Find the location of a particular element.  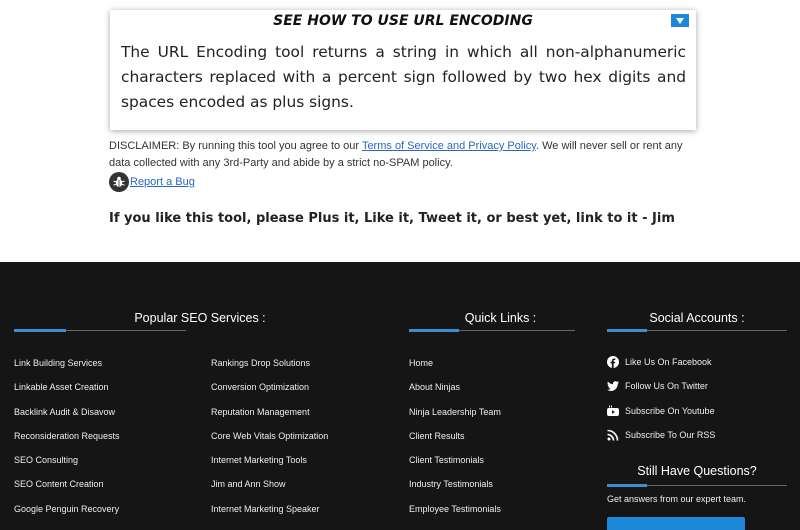

youtube-icon is located at coordinates (613, 411).